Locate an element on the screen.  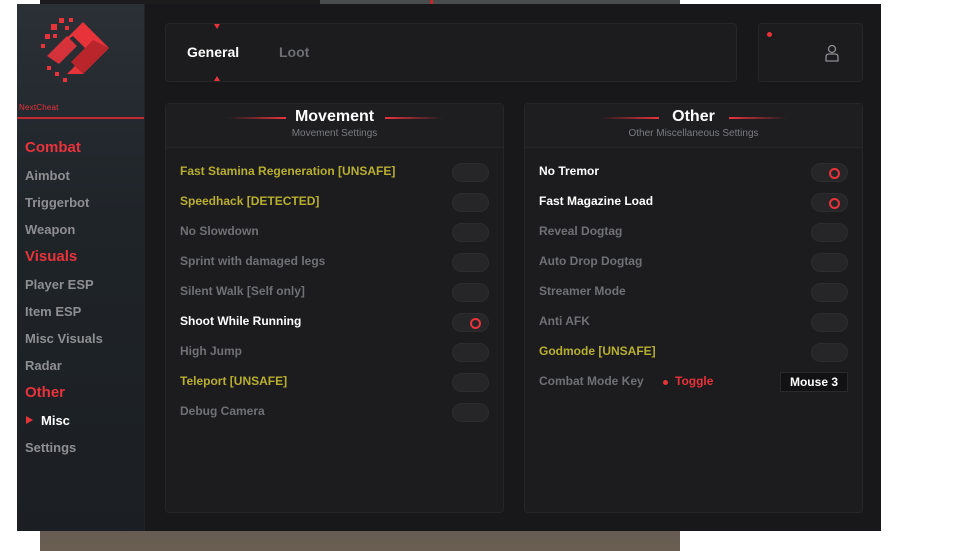
setting-row-auto-drop-dogtag: Auto Drop Dogtag is located at coordinates (693, 262).